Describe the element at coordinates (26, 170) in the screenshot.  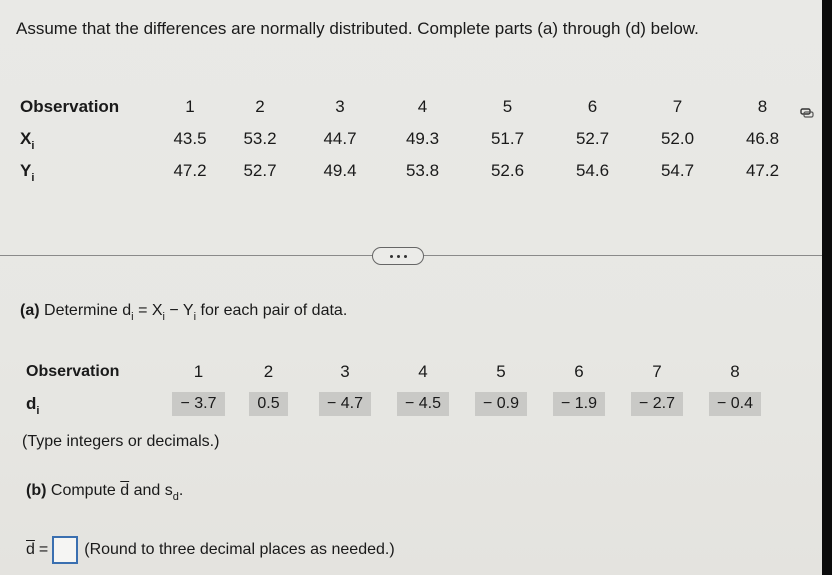
I see `y-letter: Y` at that location.